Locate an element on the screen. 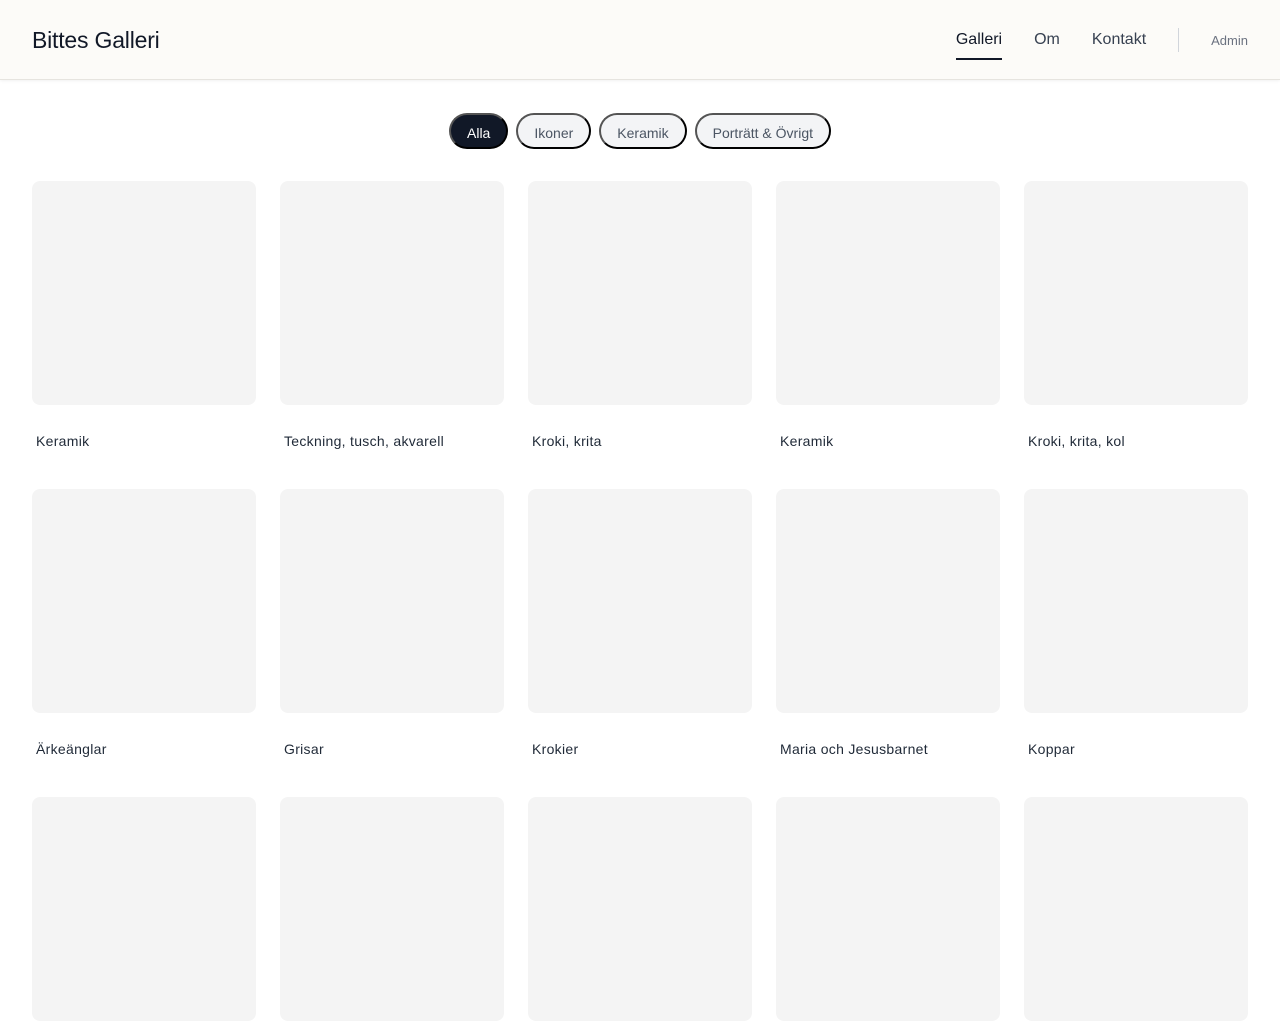  gallery-card-caption: Krokier is located at coordinates (555, 749).